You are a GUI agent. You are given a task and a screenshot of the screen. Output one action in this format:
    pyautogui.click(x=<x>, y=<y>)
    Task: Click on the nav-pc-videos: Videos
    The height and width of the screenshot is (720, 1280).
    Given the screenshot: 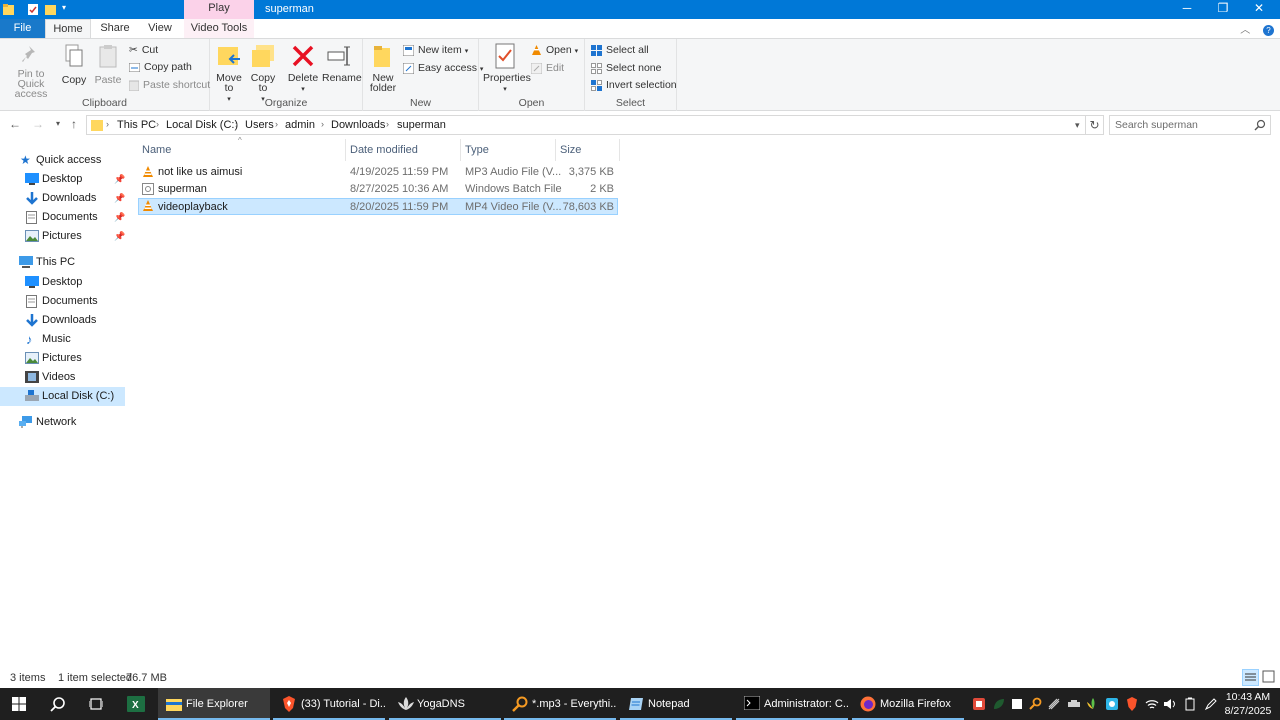 What is the action you would take?
    pyautogui.click(x=62, y=377)
    